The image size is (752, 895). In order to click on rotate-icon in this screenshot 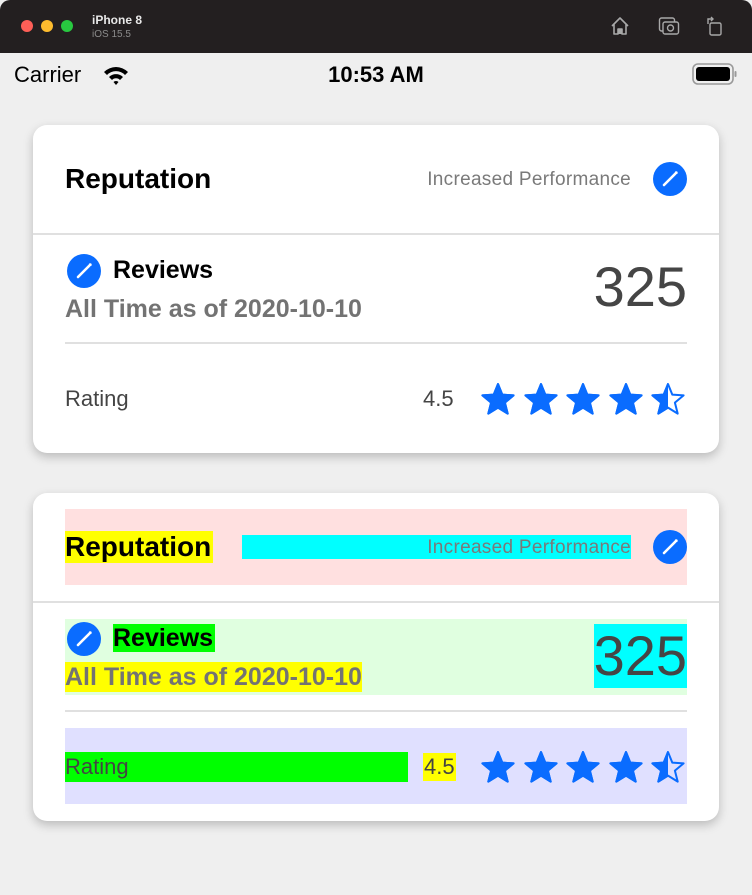, I will do `click(715, 26)`.